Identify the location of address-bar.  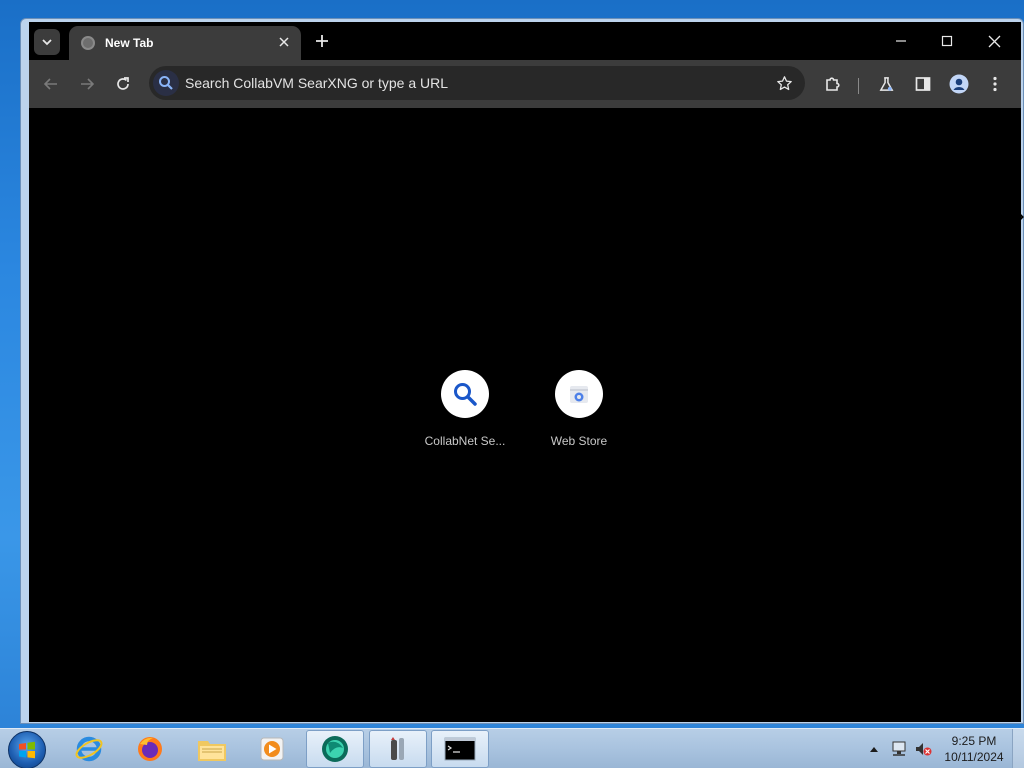
(477, 83).